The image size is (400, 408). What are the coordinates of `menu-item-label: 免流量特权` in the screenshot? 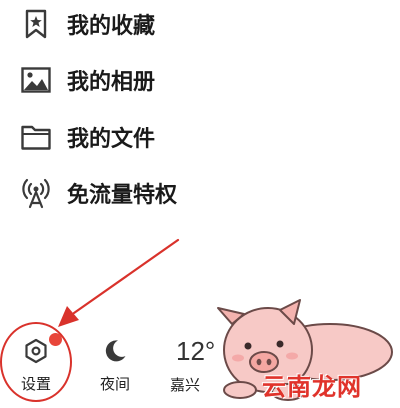 It's located at (122, 195).